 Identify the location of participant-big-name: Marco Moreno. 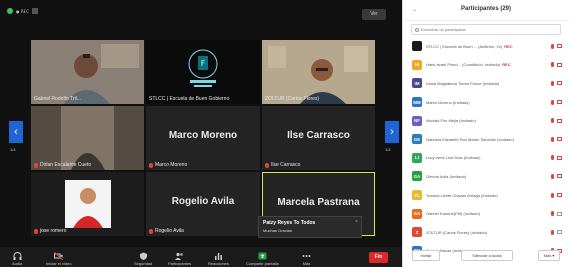
(203, 136).